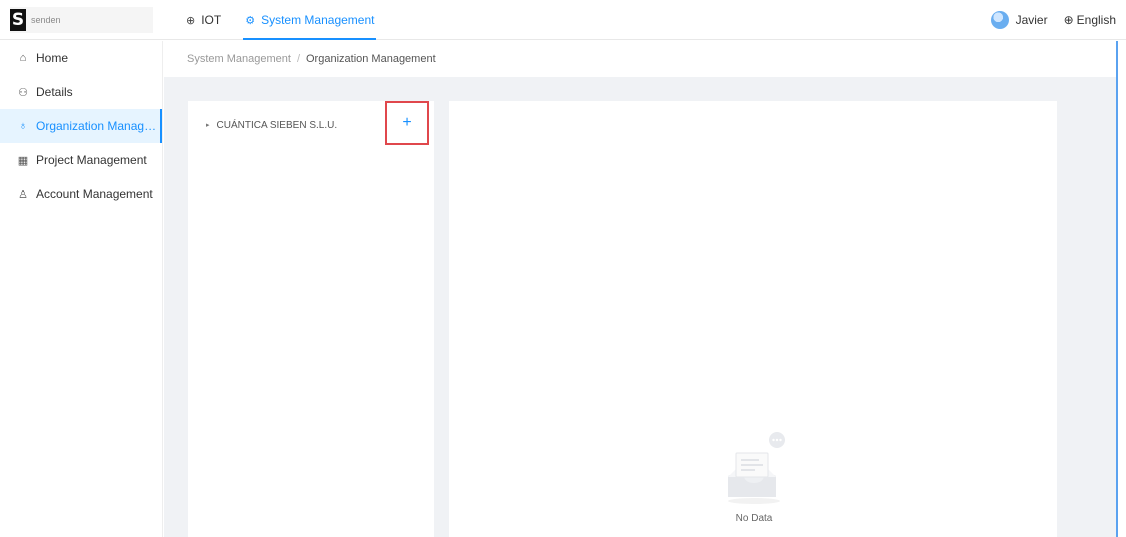  I want to click on home-icon: ⌂, so click(23, 58).